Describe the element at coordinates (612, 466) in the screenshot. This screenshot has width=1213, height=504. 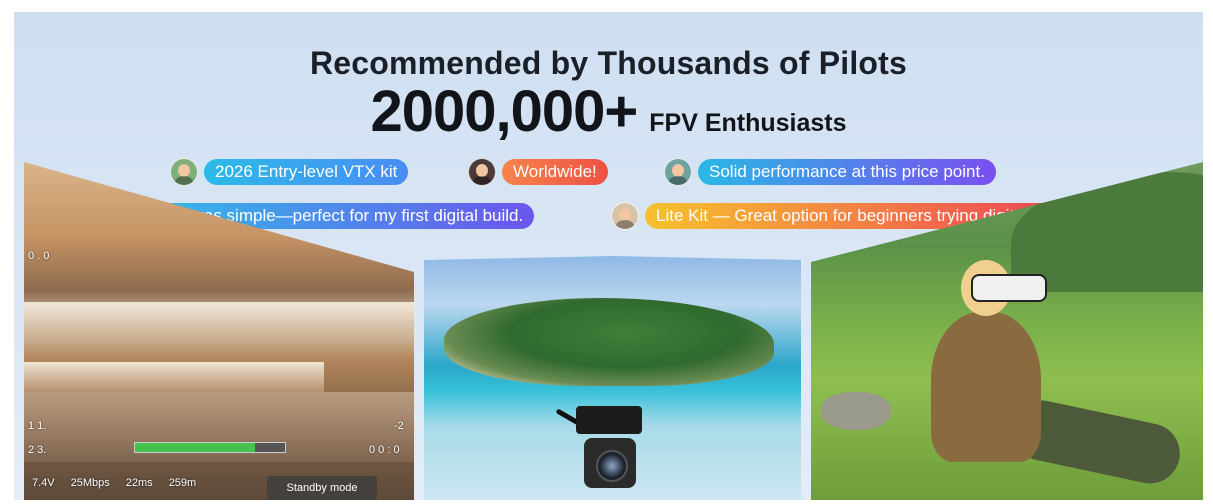
I see `camera-lens` at that location.